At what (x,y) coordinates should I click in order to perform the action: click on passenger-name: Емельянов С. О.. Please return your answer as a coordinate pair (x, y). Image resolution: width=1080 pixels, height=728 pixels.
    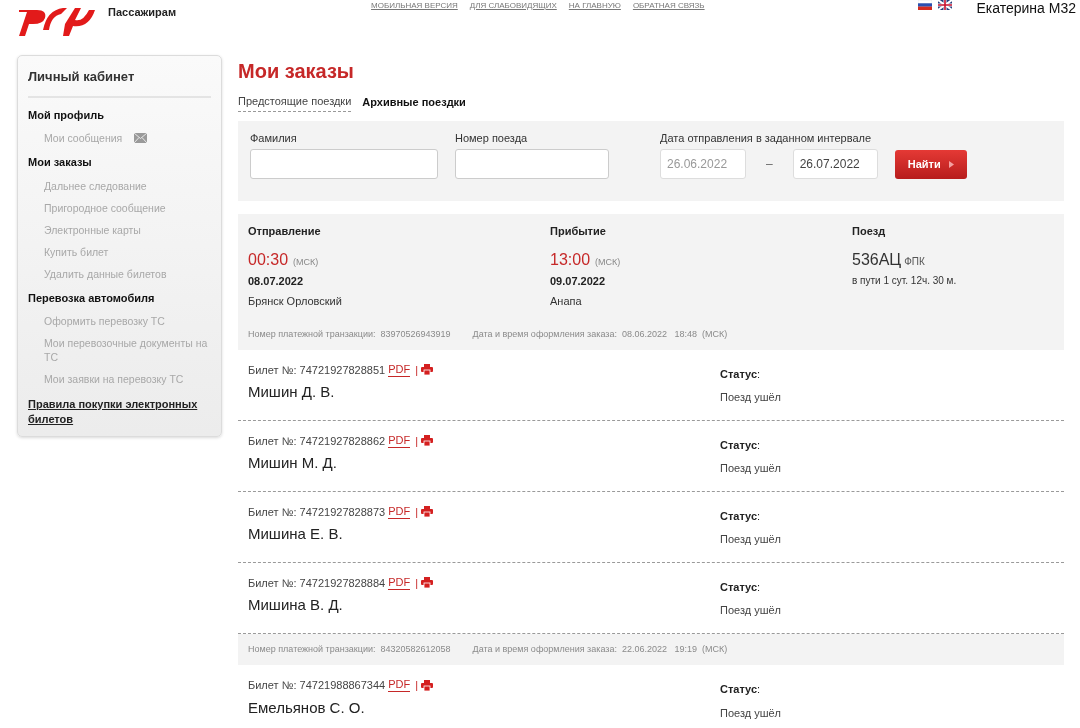
    Looking at the image, I should click on (307, 707).